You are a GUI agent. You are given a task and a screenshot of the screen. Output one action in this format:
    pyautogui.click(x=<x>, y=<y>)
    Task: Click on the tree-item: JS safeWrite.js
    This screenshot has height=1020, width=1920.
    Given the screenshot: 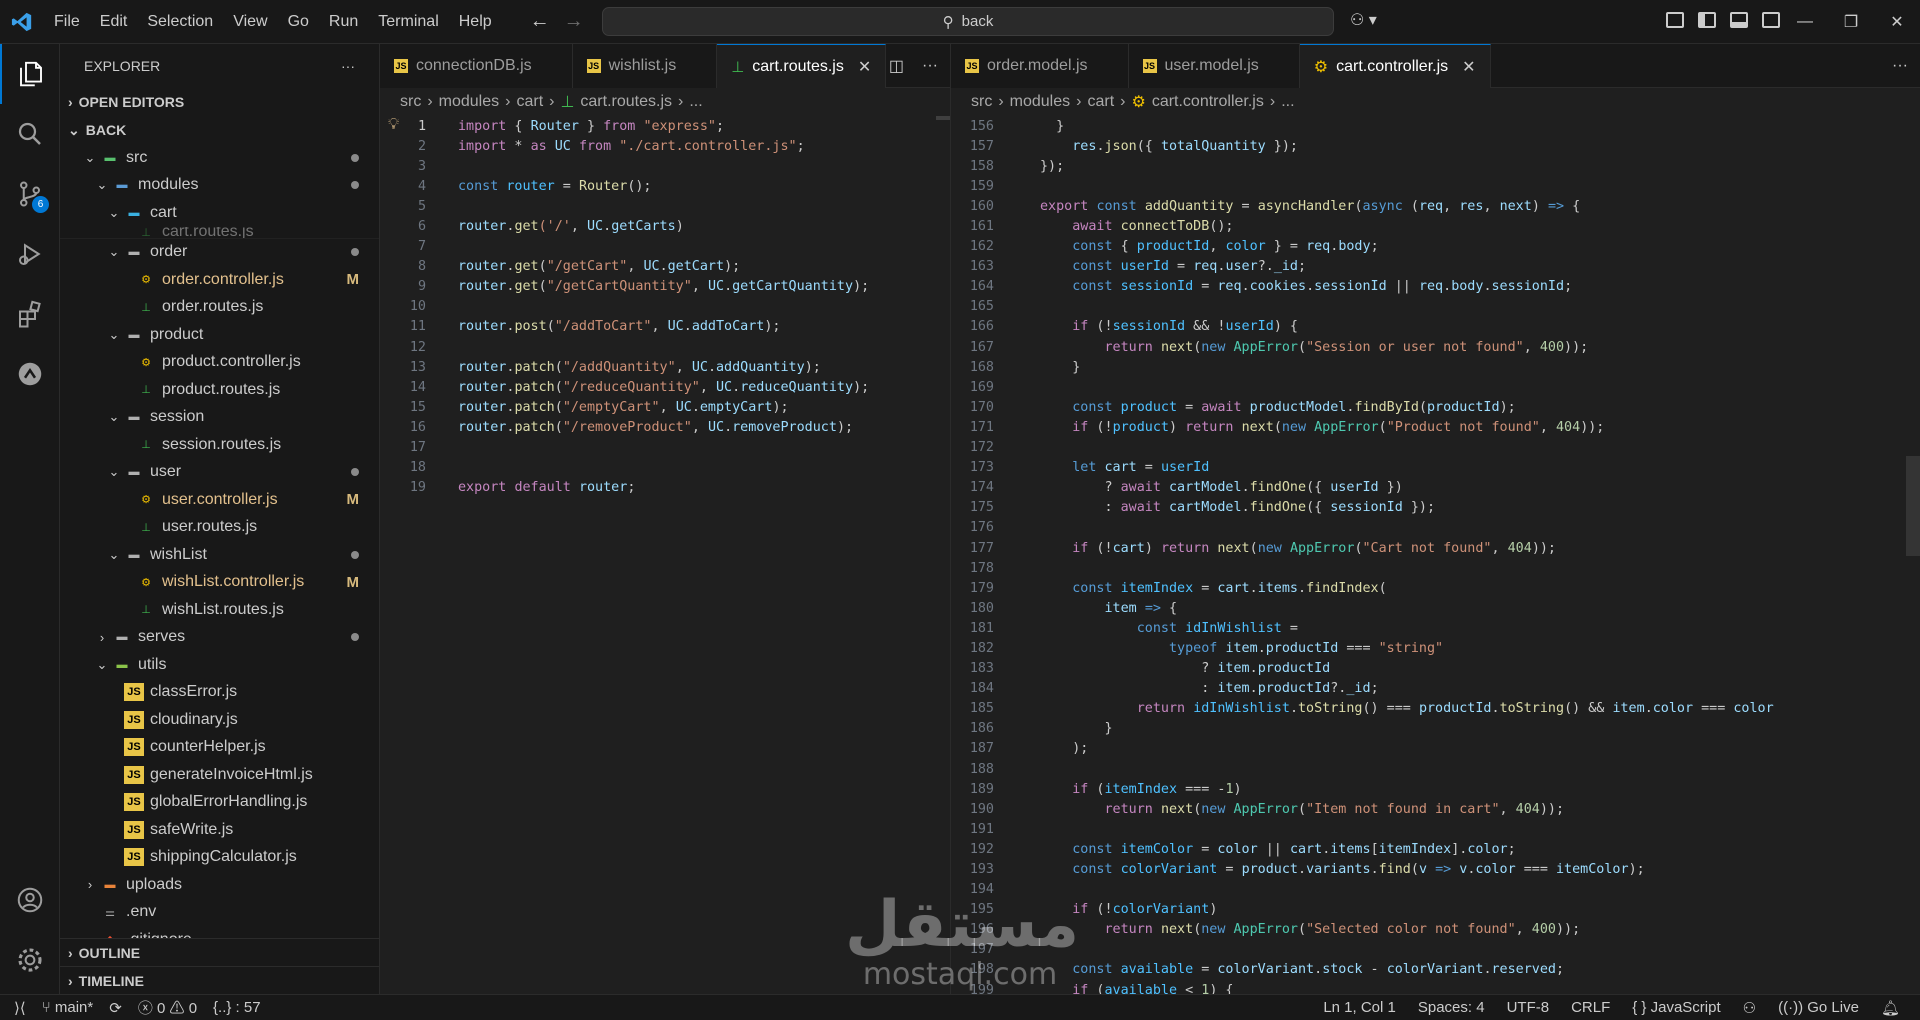 What is the action you would take?
    pyautogui.click(x=219, y=830)
    